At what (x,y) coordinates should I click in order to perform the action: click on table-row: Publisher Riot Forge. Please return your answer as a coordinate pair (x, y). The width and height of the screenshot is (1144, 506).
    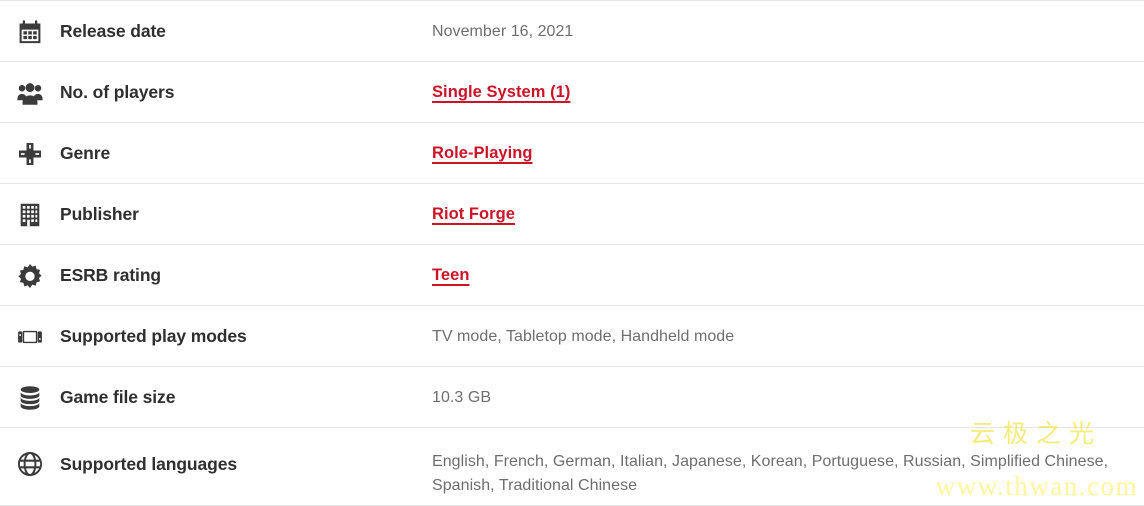
    Looking at the image, I should click on (572, 214).